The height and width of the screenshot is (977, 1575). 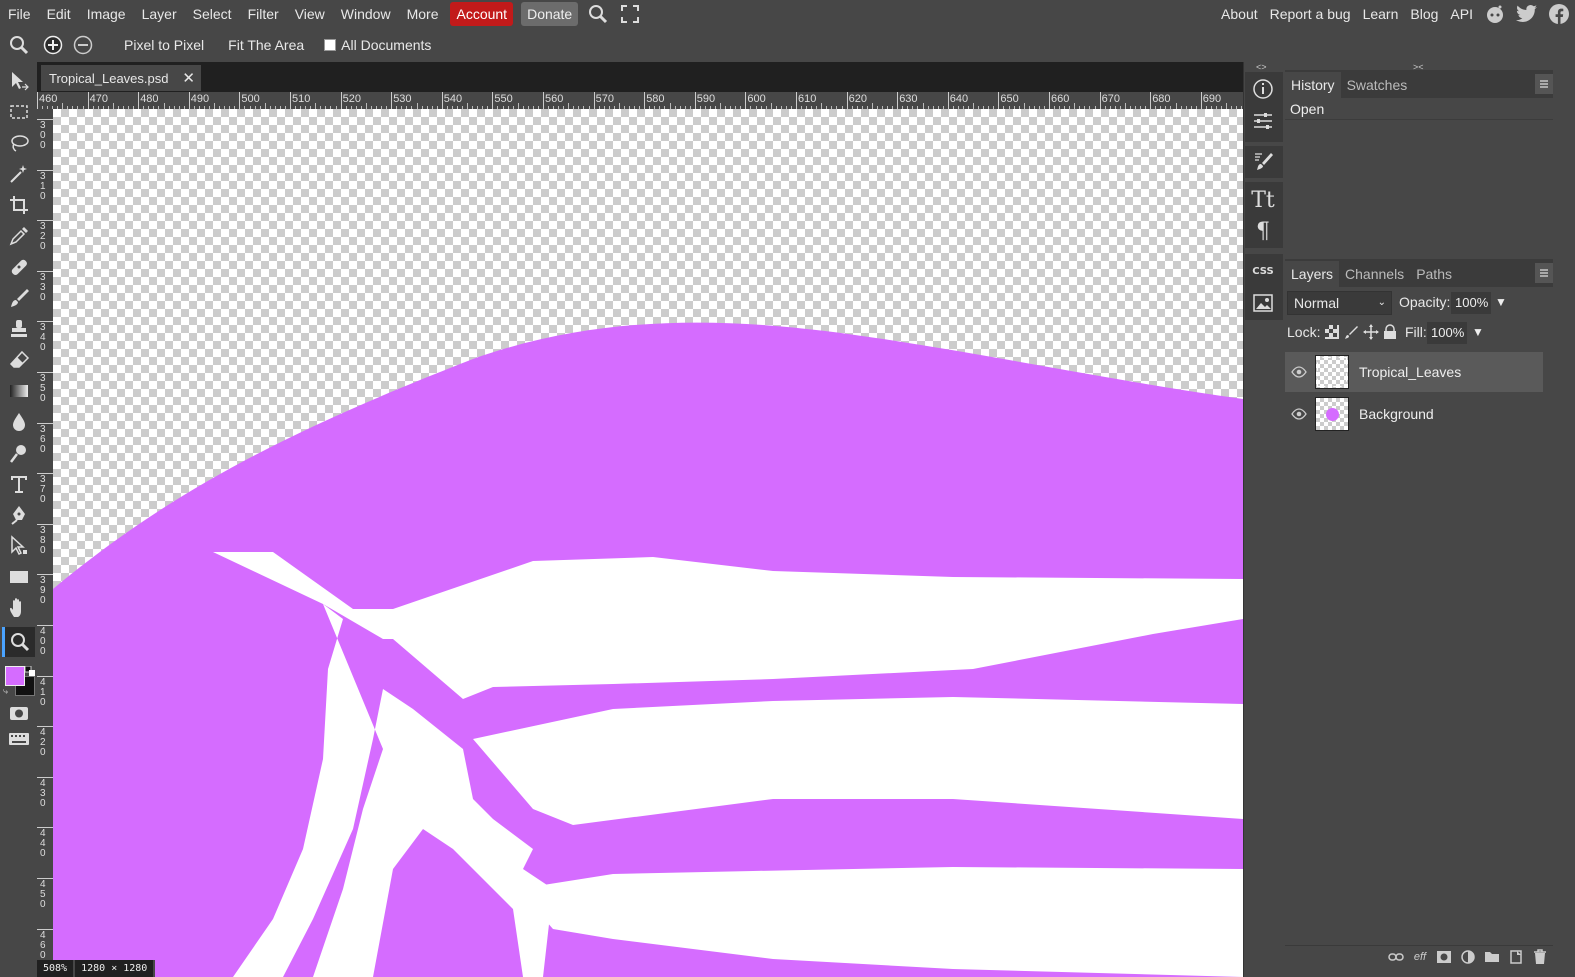 What do you see at coordinates (604, 99) in the screenshot?
I see `ruler-label: 570` at bounding box center [604, 99].